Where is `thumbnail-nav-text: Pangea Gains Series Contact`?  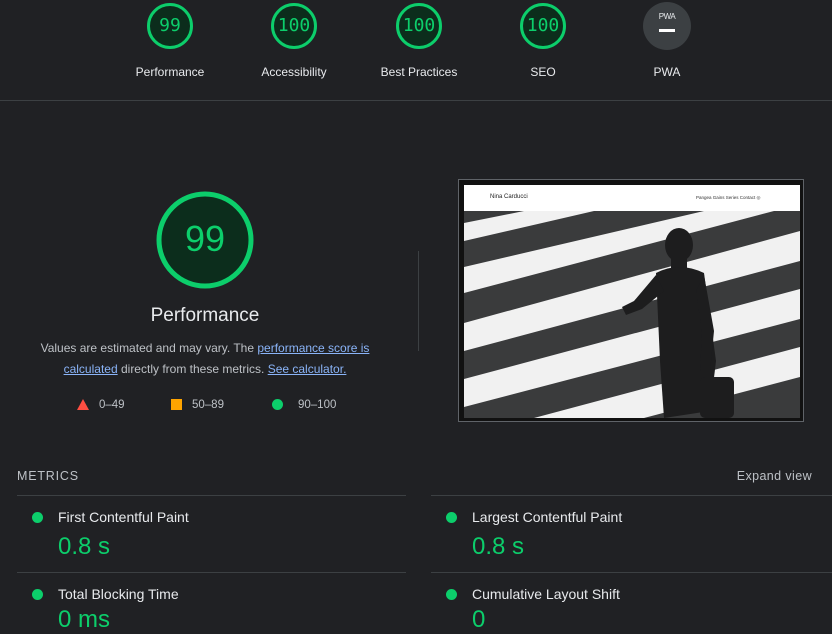 thumbnail-nav-text: Pangea Gains Series Contact is located at coordinates (726, 197).